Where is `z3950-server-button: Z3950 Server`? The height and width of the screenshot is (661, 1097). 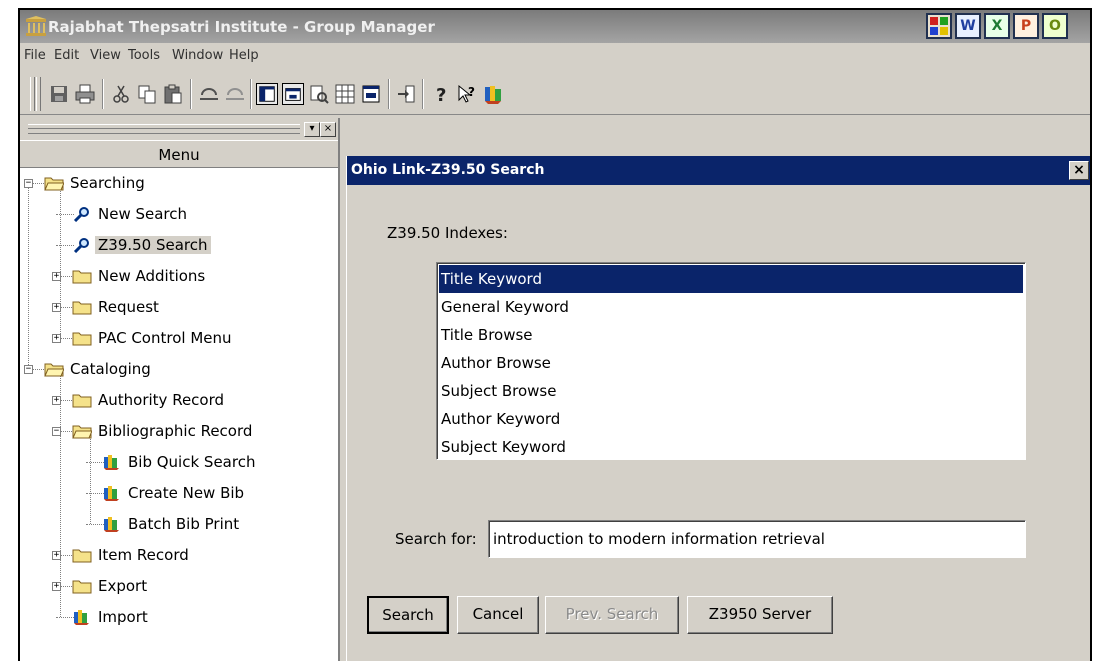
z3950-server-button: Z3950 Server is located at coordinates (760, 615).